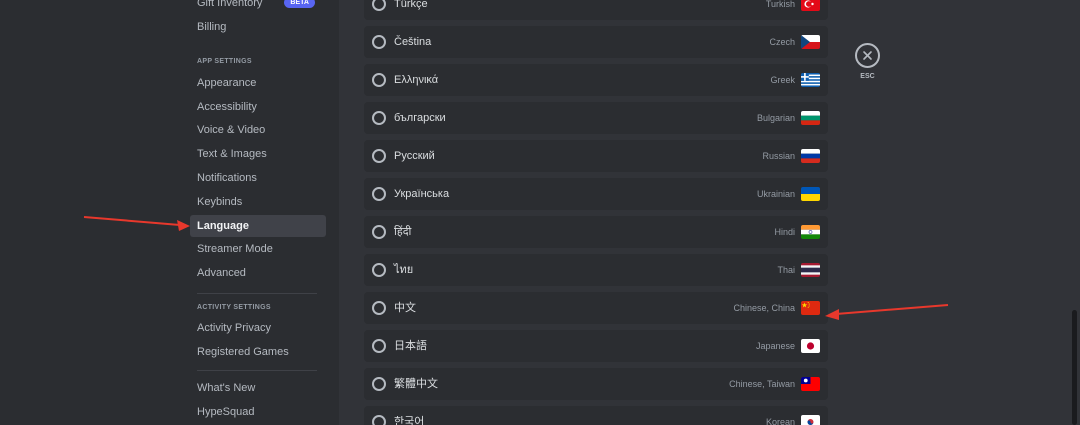 This screenshot has height=425, width=1080. What do you see at coordinates (258, 388) in the screenshot?
I see `sidebar-item-whats-new: What's New` at bounding box center [258, 388].